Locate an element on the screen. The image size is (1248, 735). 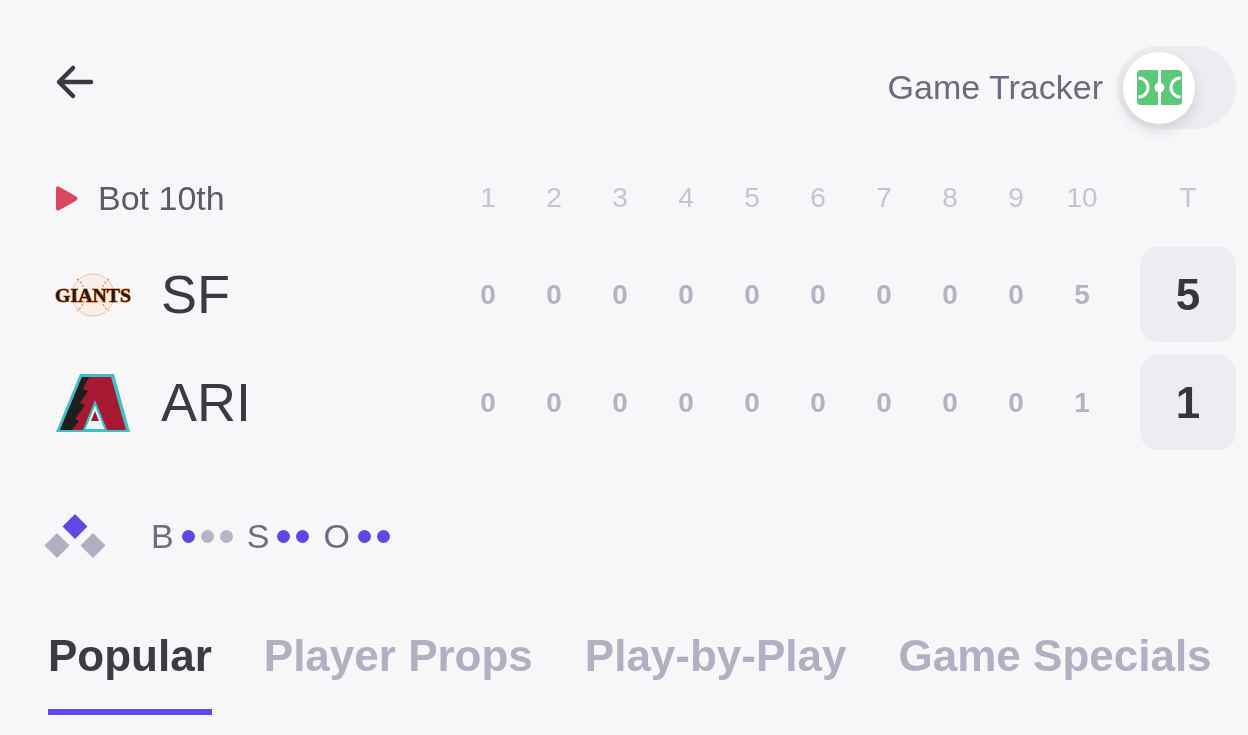
inning-status: Bot 10th is located at coordinates (161, 198).